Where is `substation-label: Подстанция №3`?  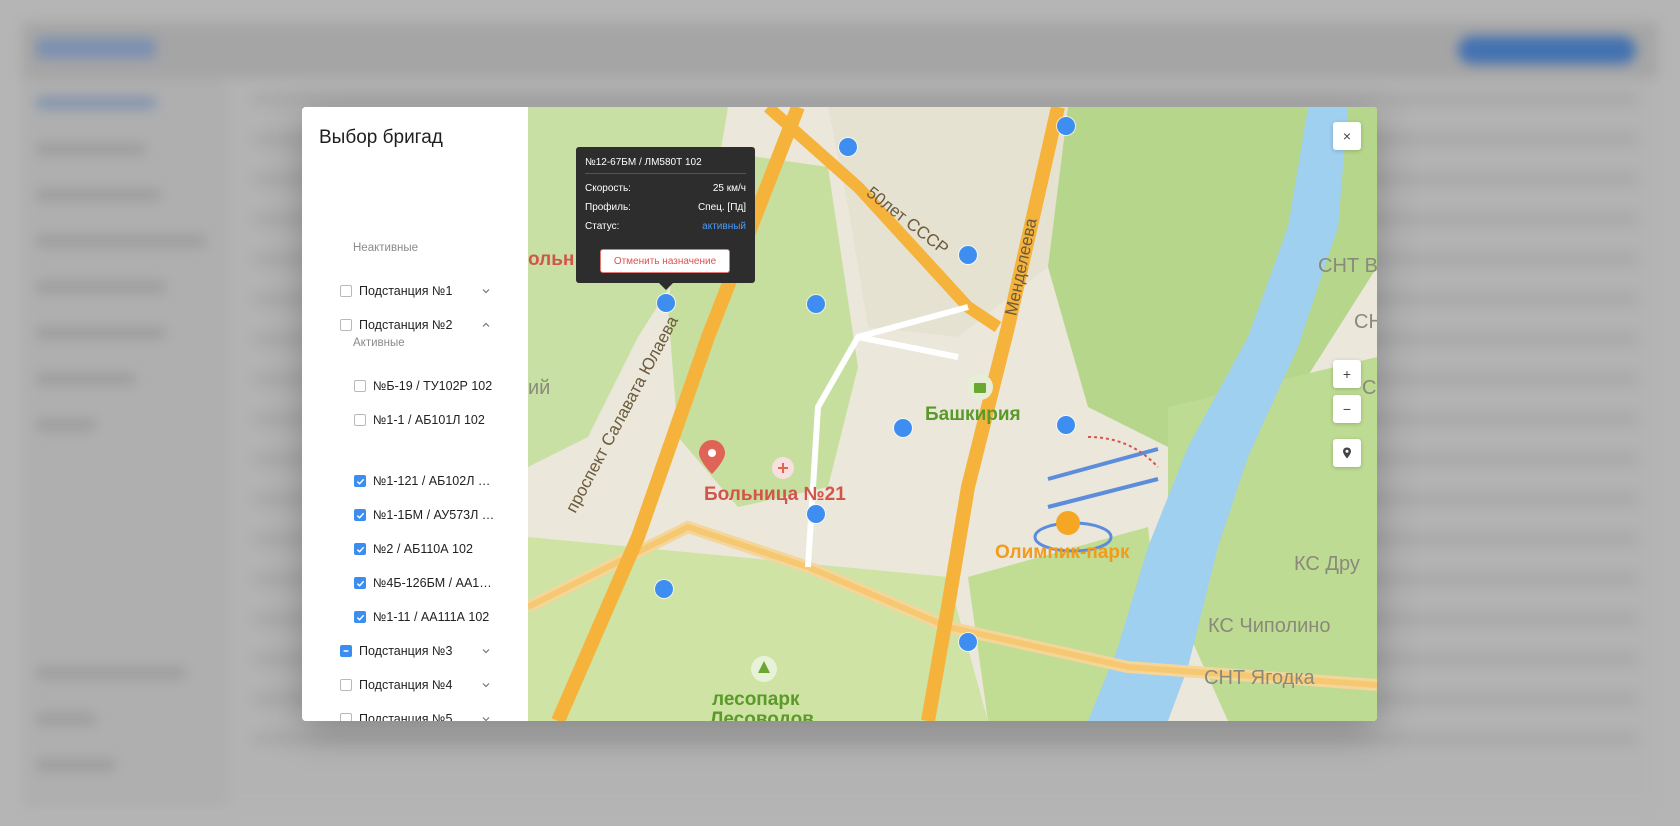 substation-label: Подстанция №3 is located at coordinates (406, 651).